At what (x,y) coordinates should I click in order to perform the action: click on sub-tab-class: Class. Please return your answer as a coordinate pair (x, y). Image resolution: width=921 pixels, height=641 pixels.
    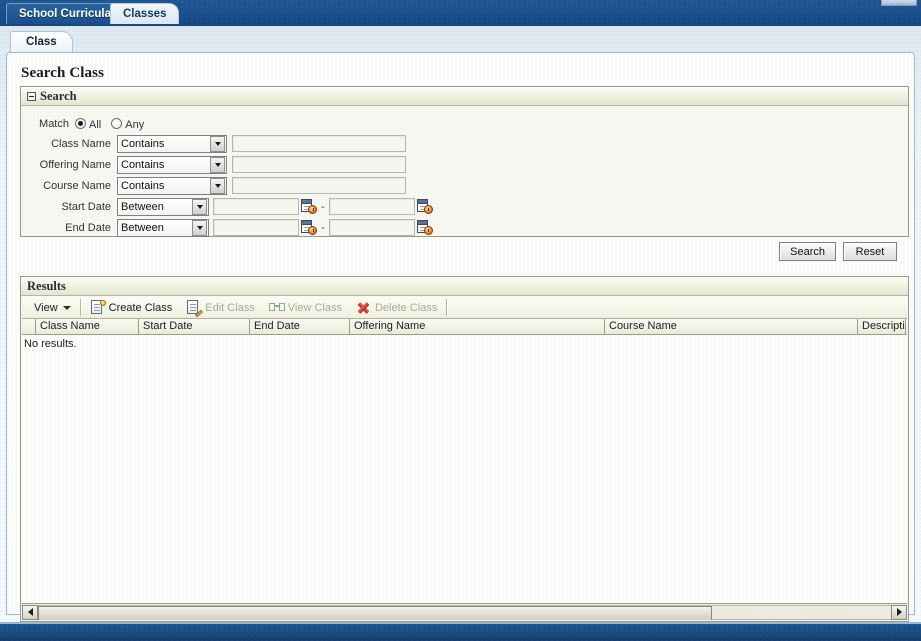
    Looking at the image, I should click on (41, 42).